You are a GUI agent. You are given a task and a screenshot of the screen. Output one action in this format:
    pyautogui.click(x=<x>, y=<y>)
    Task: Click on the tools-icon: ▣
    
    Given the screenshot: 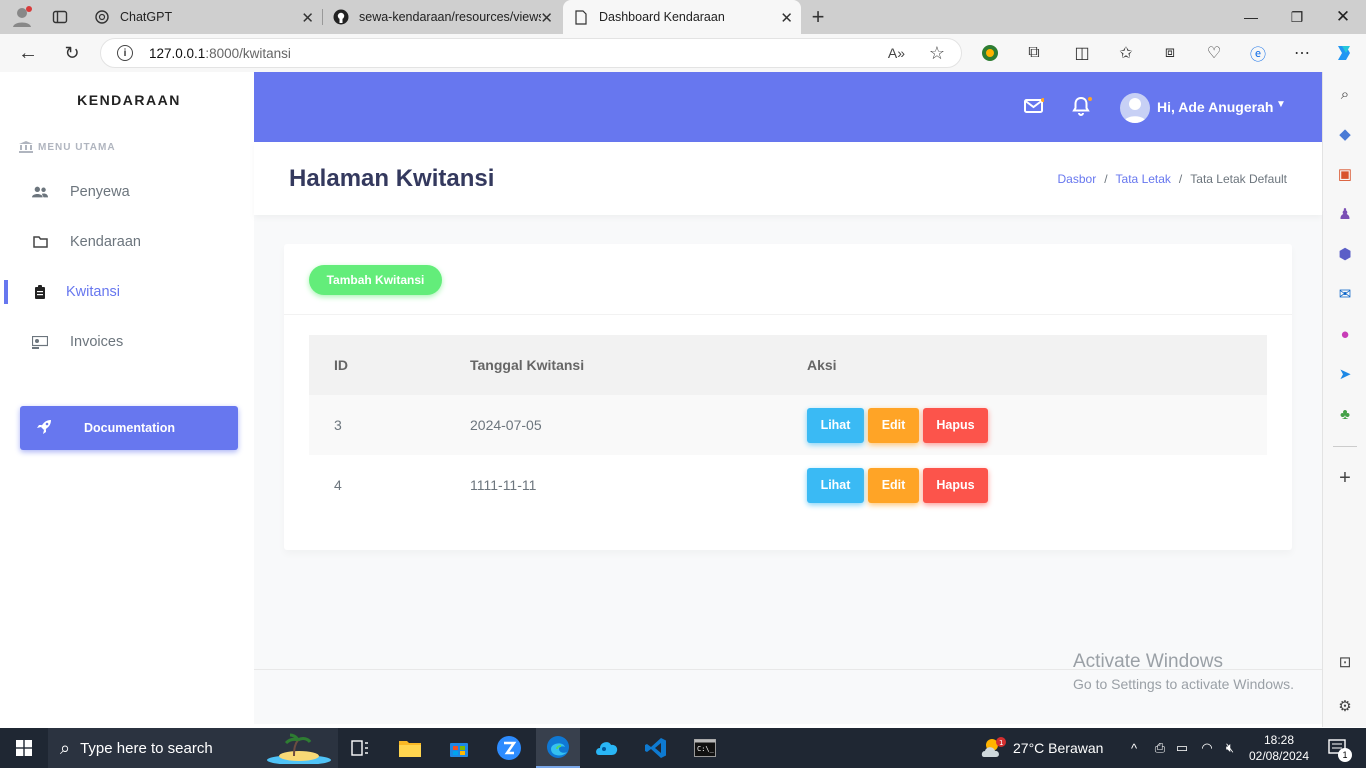 What is the action you would take?
    pyautogui.click(x=1345, y=174)
    